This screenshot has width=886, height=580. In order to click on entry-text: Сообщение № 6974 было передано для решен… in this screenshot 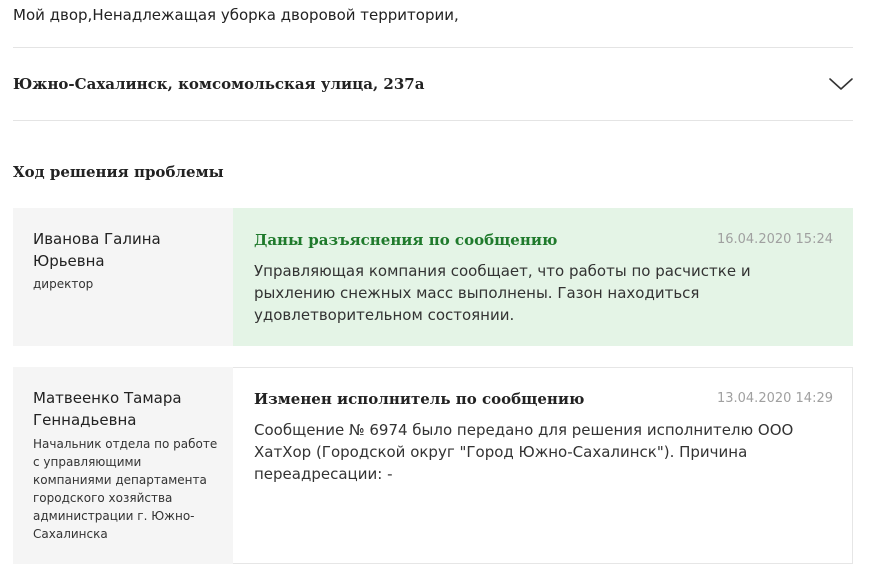, I will do `click(524, 452)`.